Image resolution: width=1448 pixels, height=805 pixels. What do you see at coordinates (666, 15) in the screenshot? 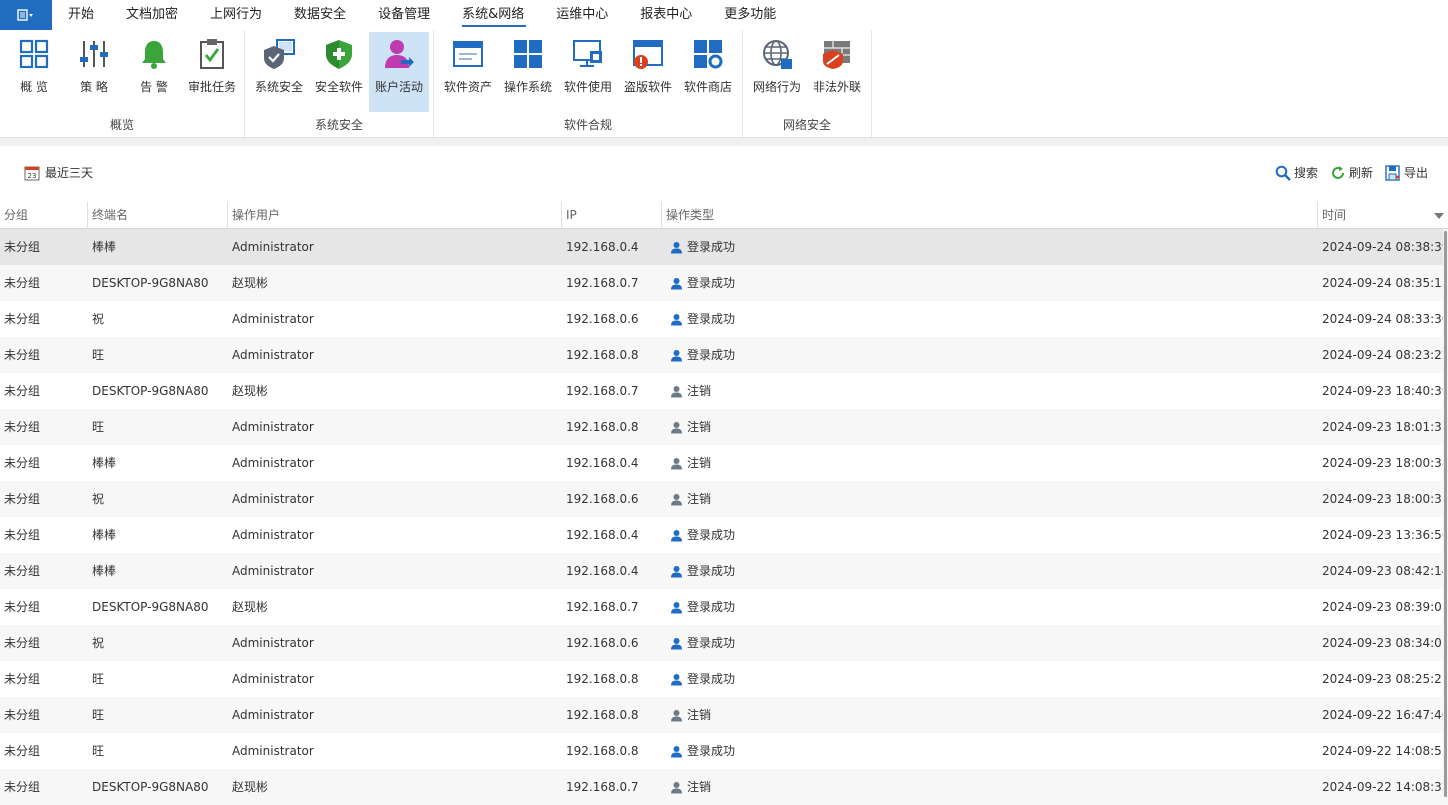
I see `menu-item: 报表中心` at bounding box center [666, 15].